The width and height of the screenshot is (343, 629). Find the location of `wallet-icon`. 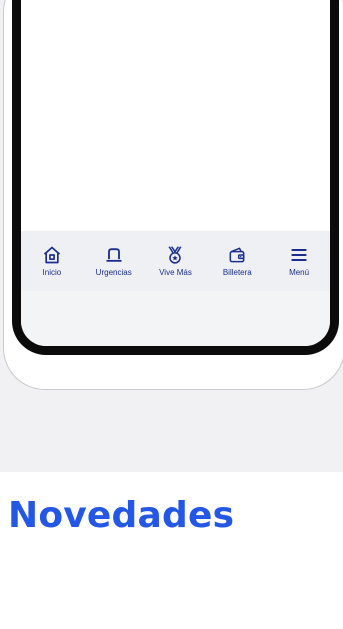

wallet-icon is located at coordinates (237, 255).